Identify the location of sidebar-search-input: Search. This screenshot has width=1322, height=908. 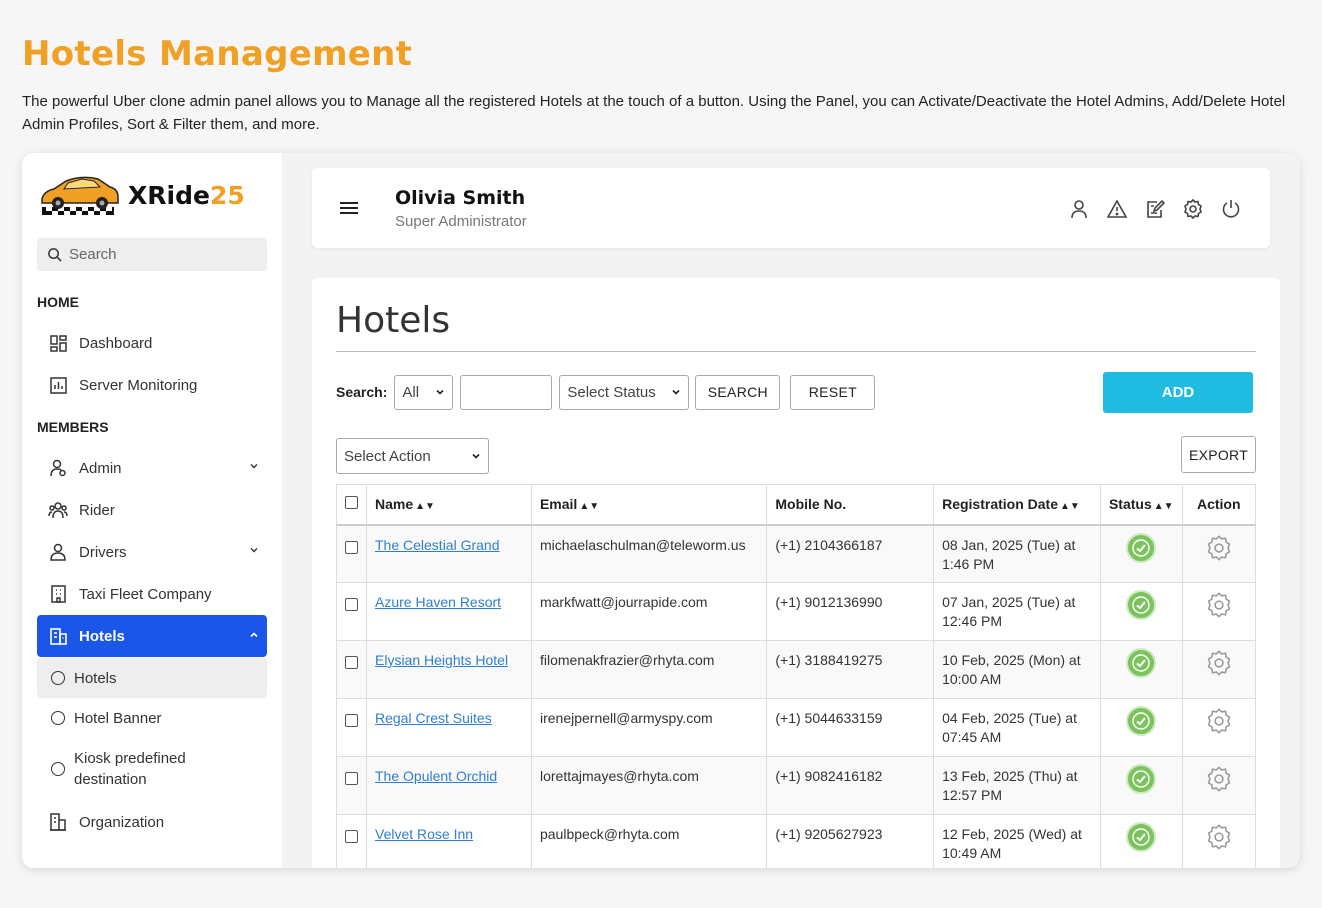
(152, 254).